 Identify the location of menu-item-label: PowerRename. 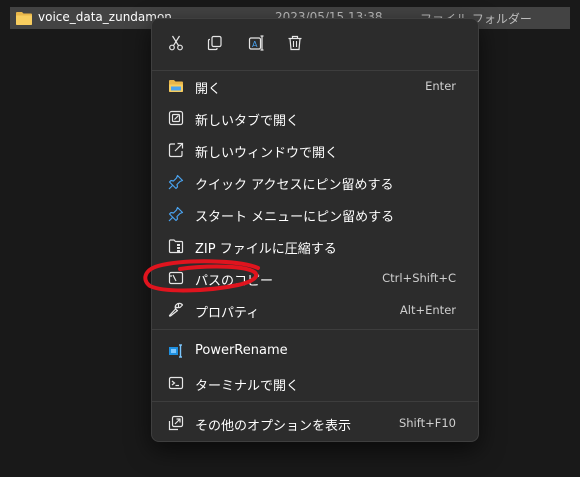
(241, 350).